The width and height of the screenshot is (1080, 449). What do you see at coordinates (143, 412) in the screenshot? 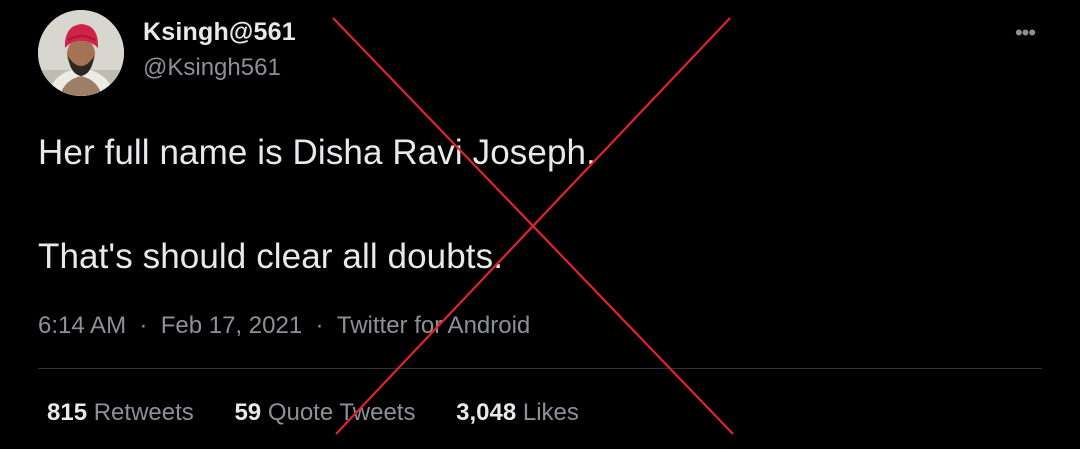
I see `retweets-label: Retweets` at bounding box center [143, 412].